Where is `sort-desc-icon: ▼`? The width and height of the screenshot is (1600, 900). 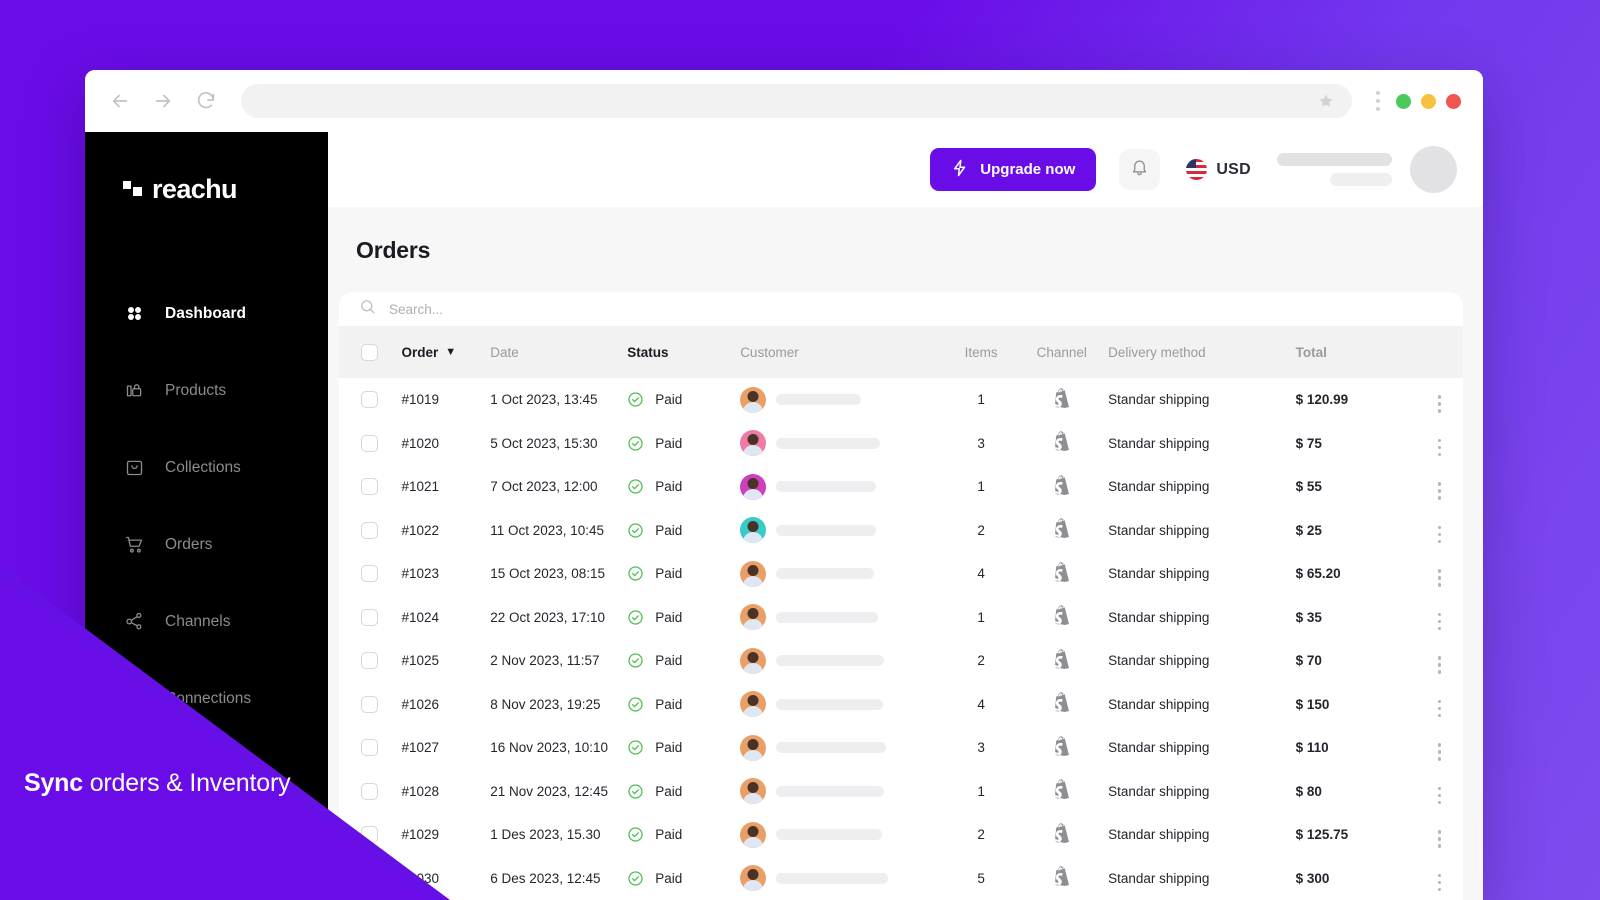
sort-desc-icon: ▼ is located at coordinates (450, 352).